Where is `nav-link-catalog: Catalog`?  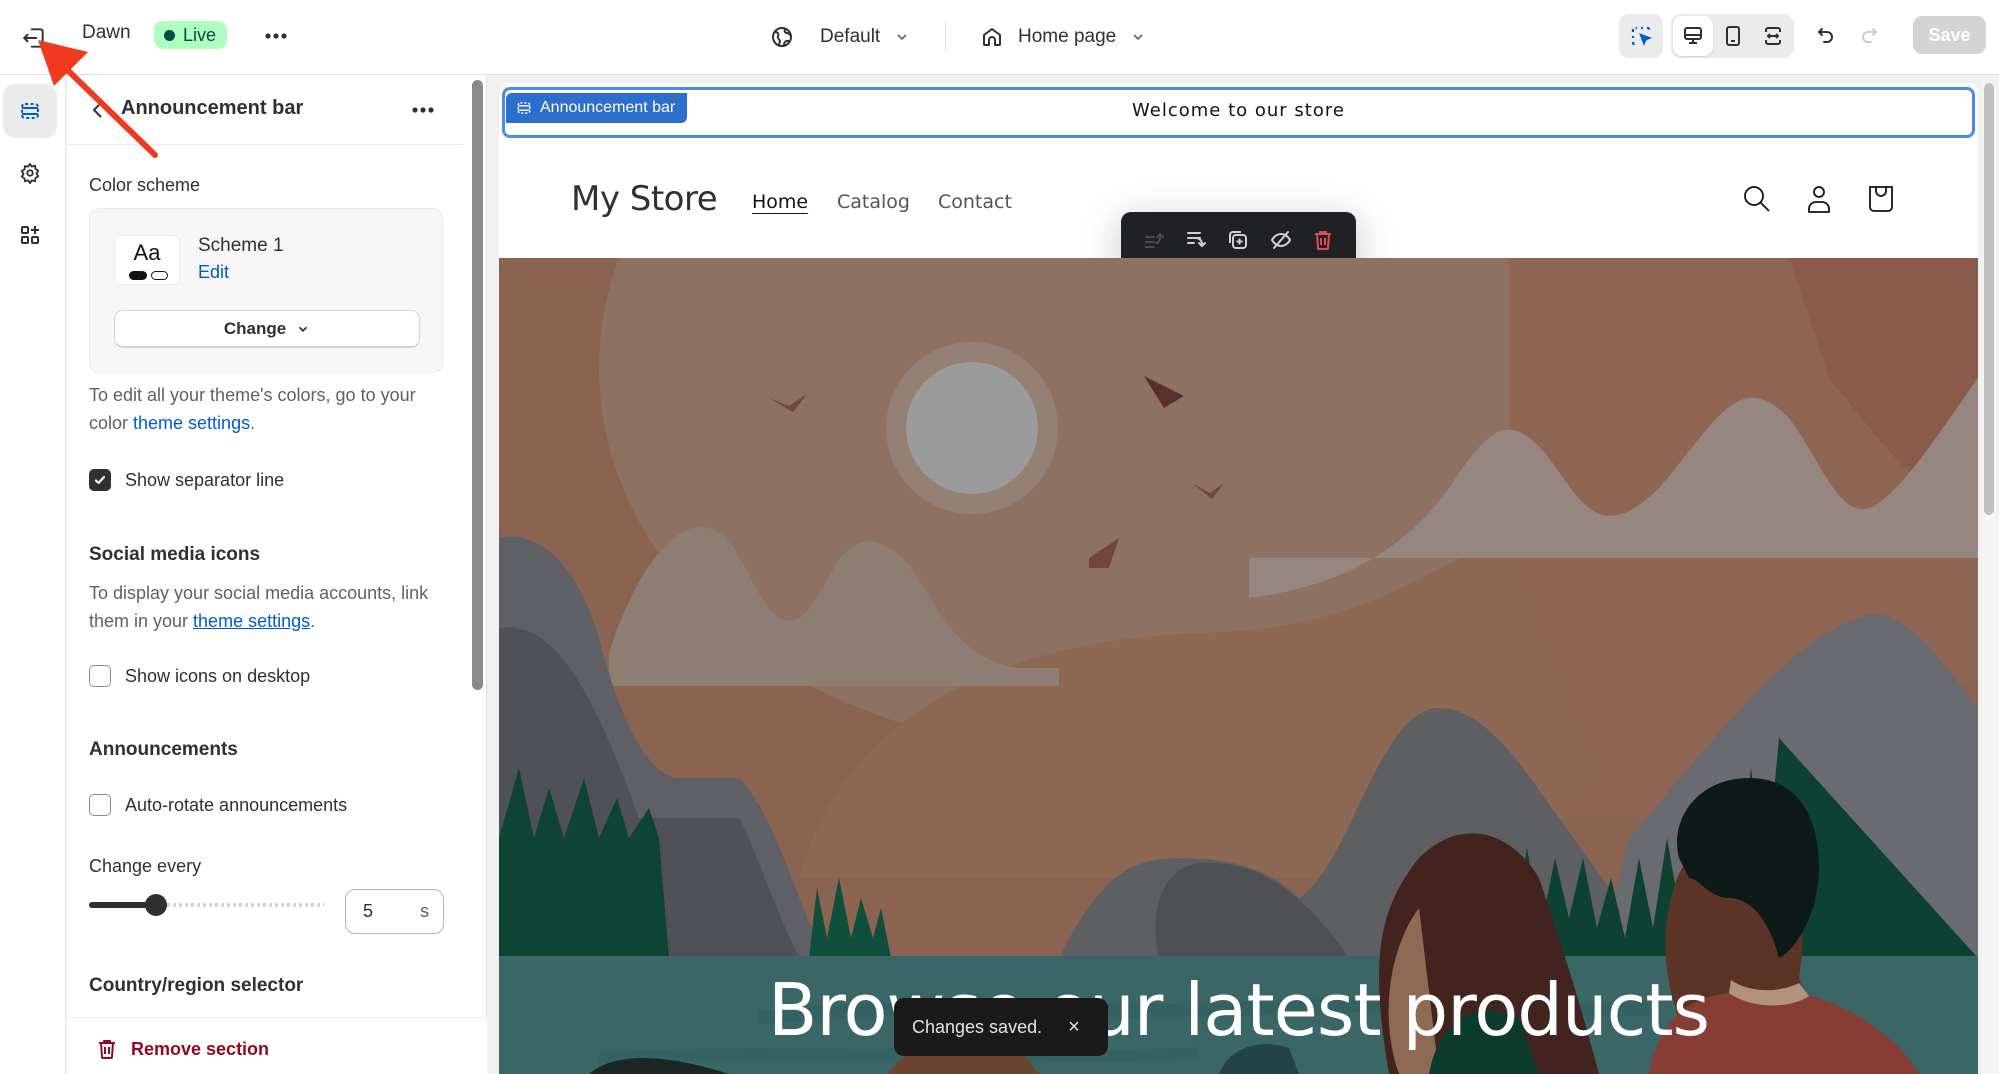
nav-link-catalog: Catalog is located at coordinates (873, 202).